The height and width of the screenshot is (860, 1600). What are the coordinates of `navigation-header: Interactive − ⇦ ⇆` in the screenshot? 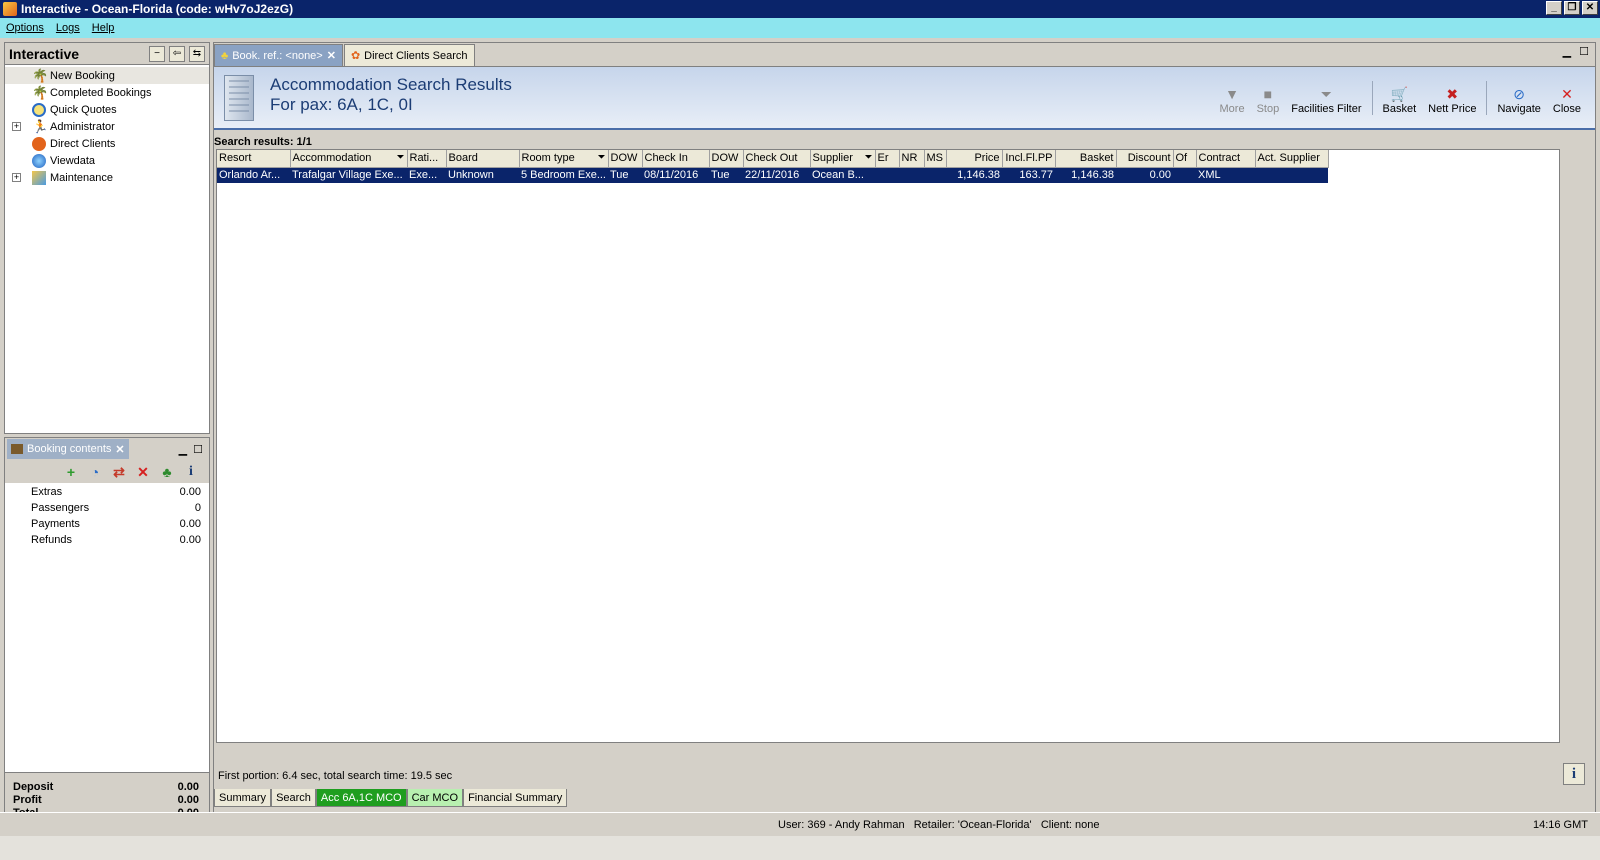 It's located at (107, 54).